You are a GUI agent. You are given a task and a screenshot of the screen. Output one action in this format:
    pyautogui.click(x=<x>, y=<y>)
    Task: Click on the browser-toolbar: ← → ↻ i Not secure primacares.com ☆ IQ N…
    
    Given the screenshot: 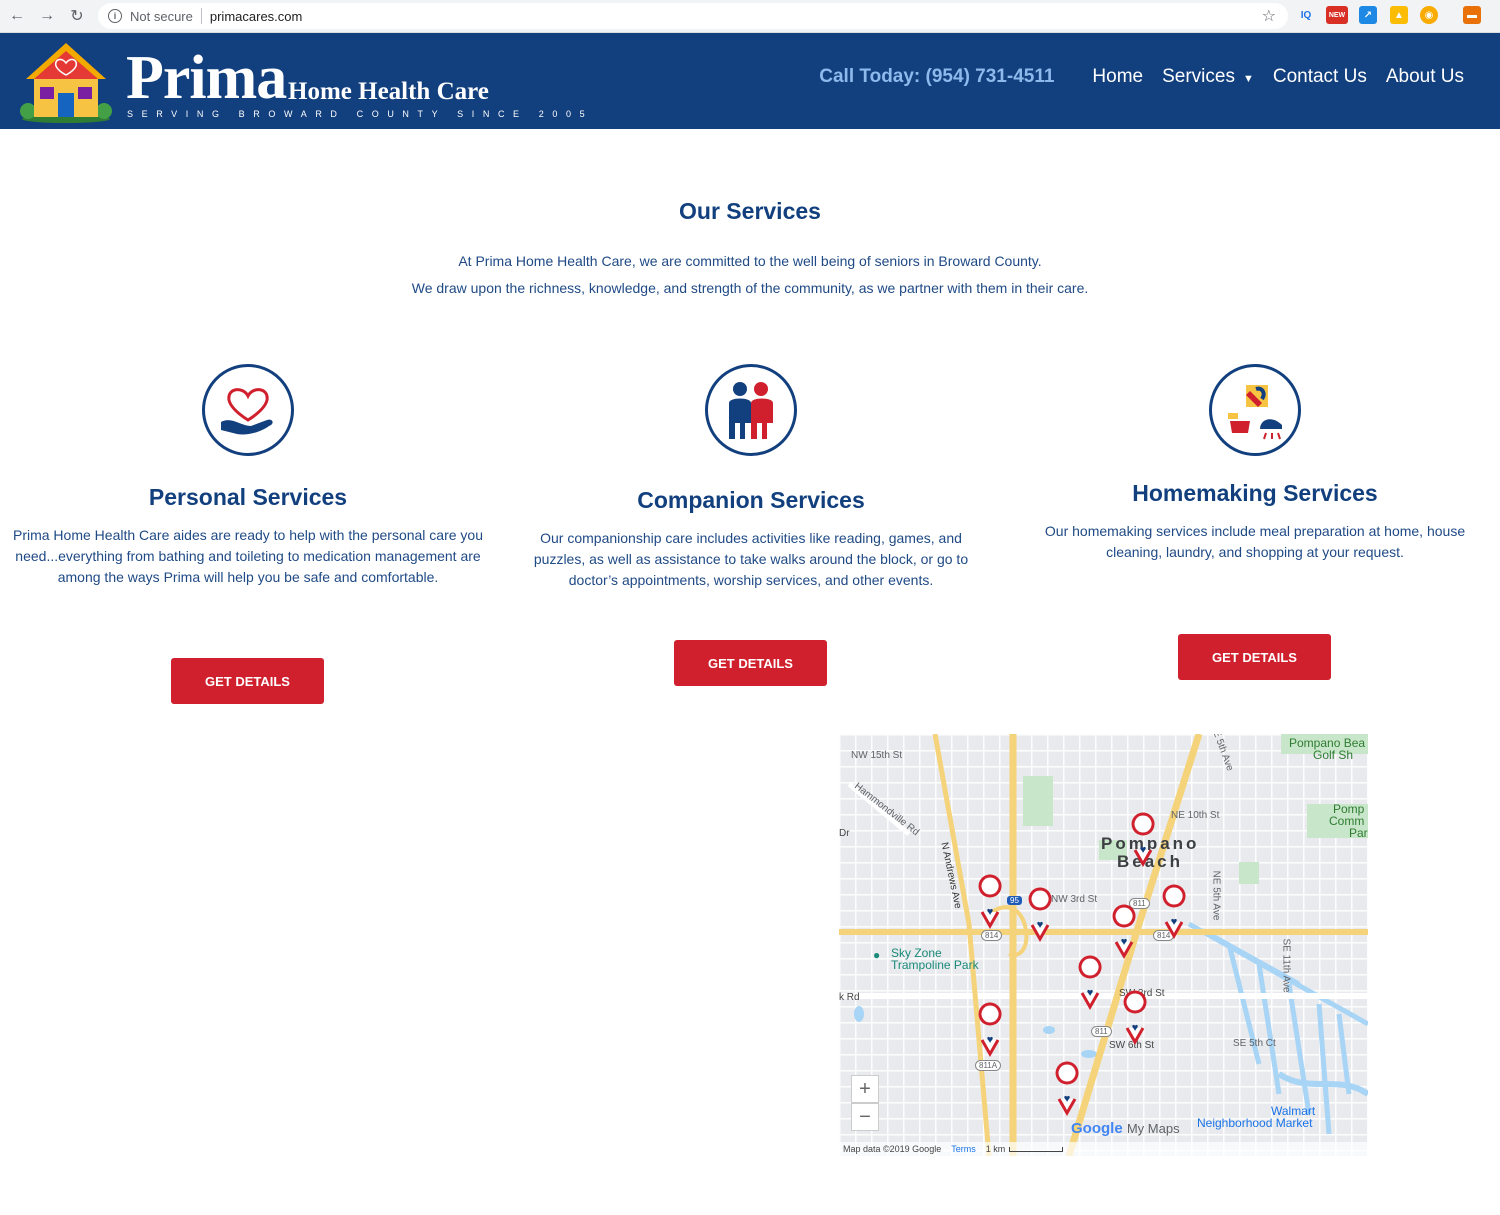 What is the action you would take?
    pyautogui.click(x=750, y=16)
    